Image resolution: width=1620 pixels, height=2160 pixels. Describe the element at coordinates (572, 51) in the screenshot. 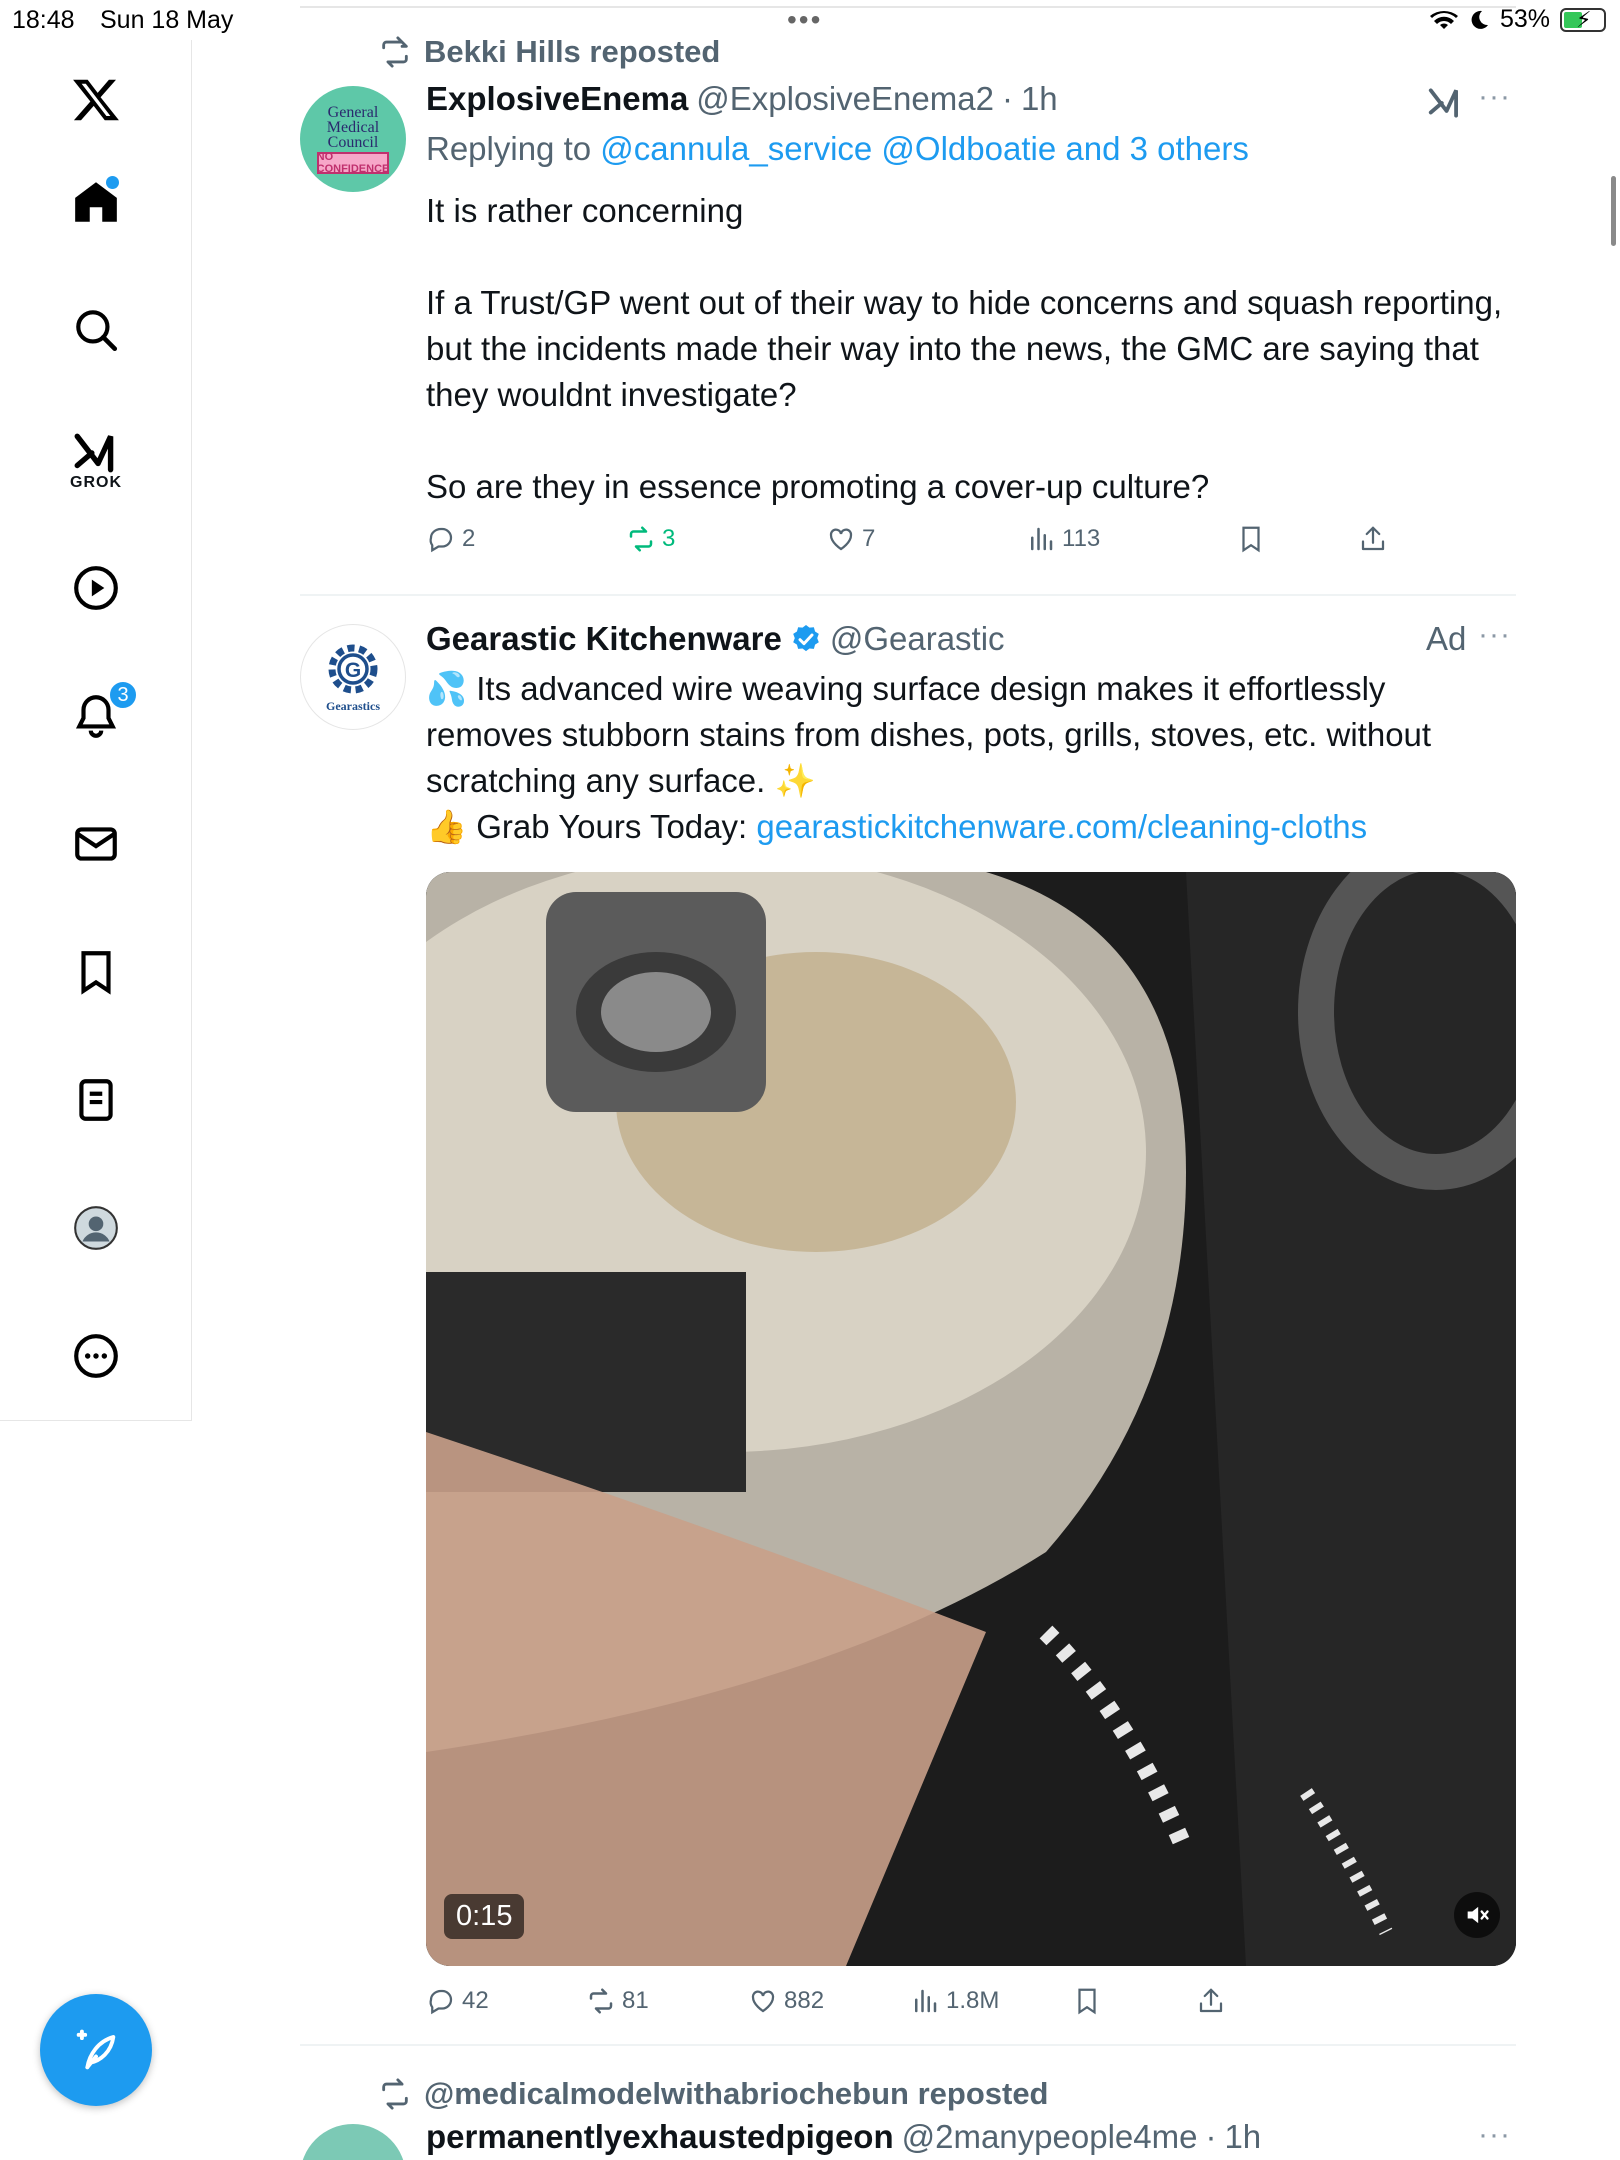

I see `repost-label: Bekki Hills reposted` at that location.